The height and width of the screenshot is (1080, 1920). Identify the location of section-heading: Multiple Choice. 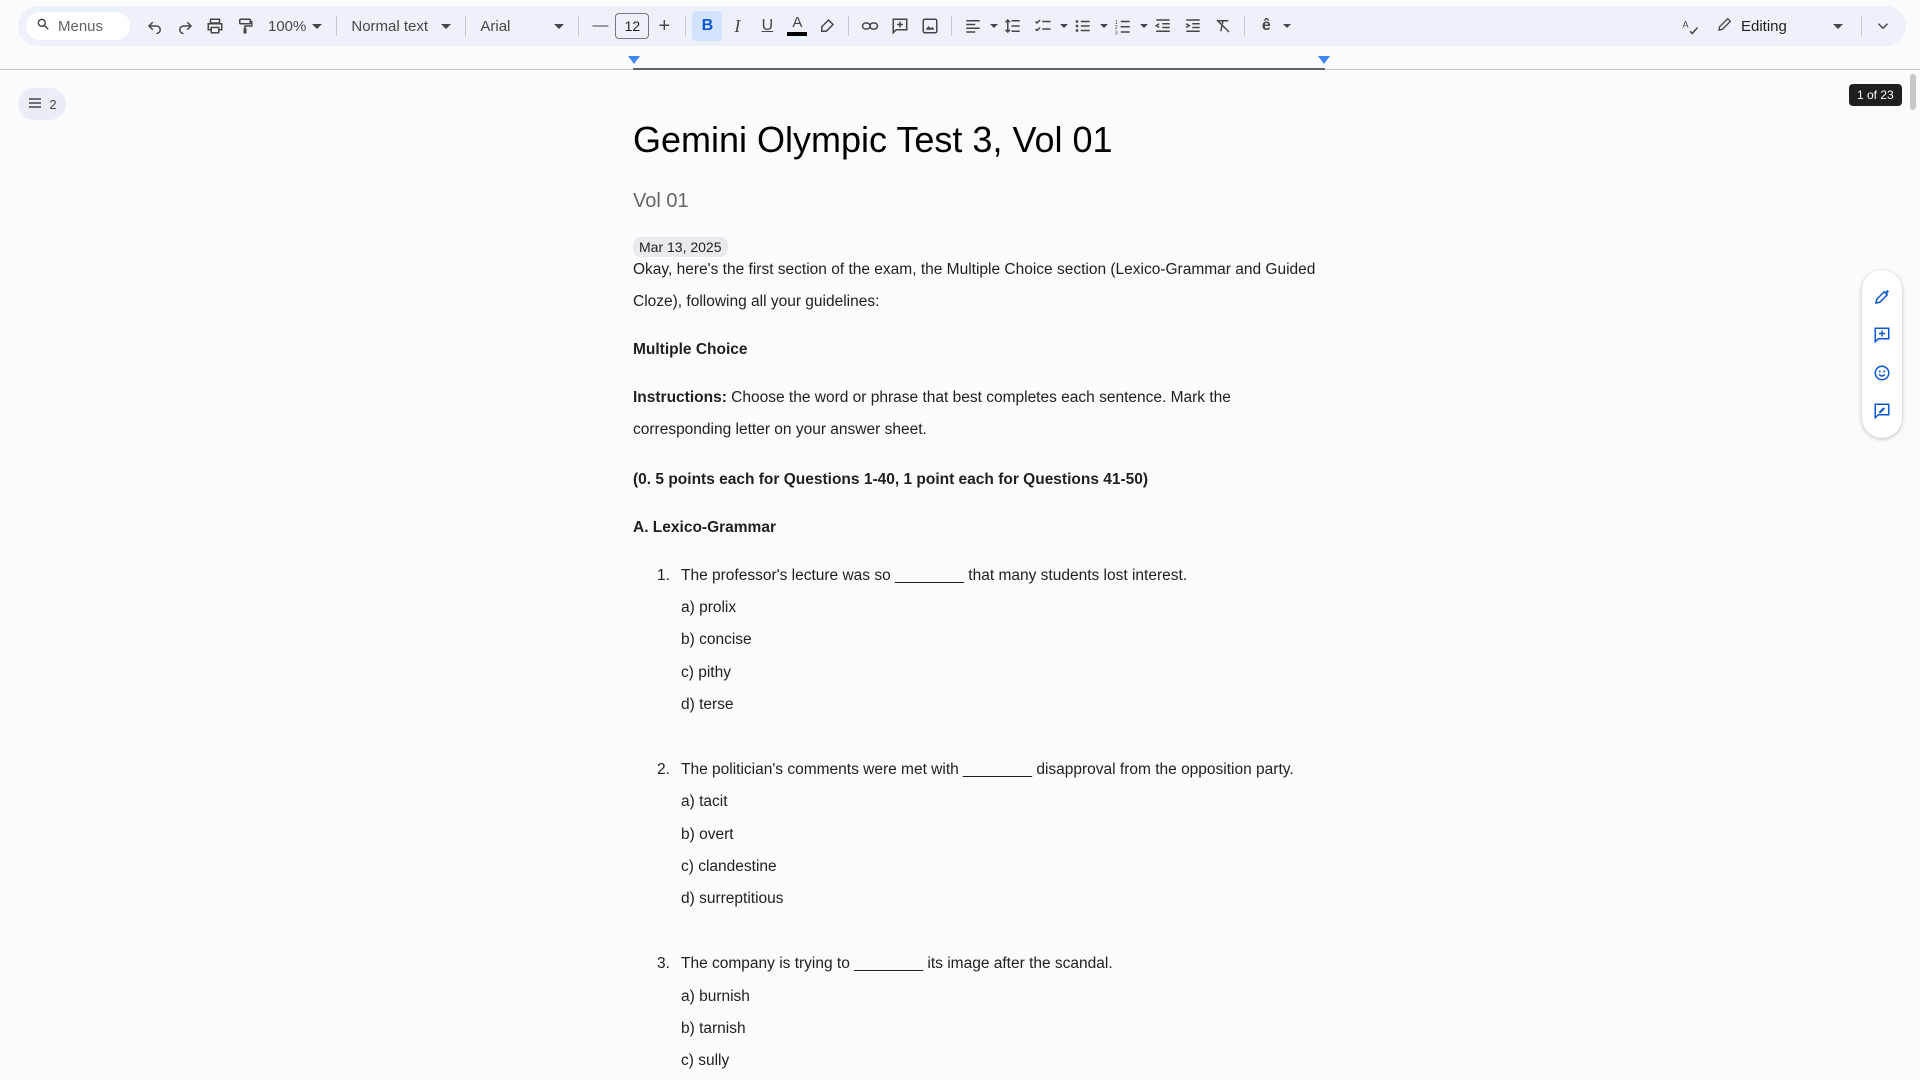
(690, 349).